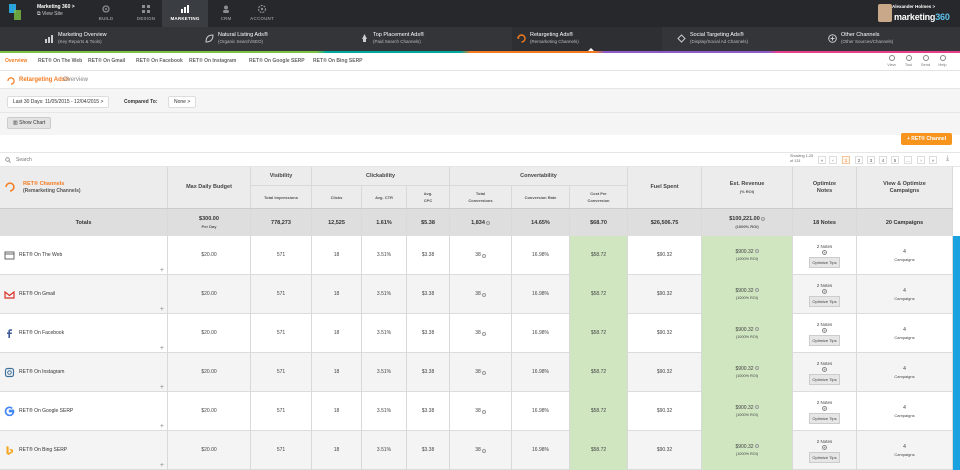 The width and height of the screenshot is (960, 470). Describe the element at coordinates (927, 139) in the screenshot. I see `add-ret-channel-button: + RET® Channel` at that location.